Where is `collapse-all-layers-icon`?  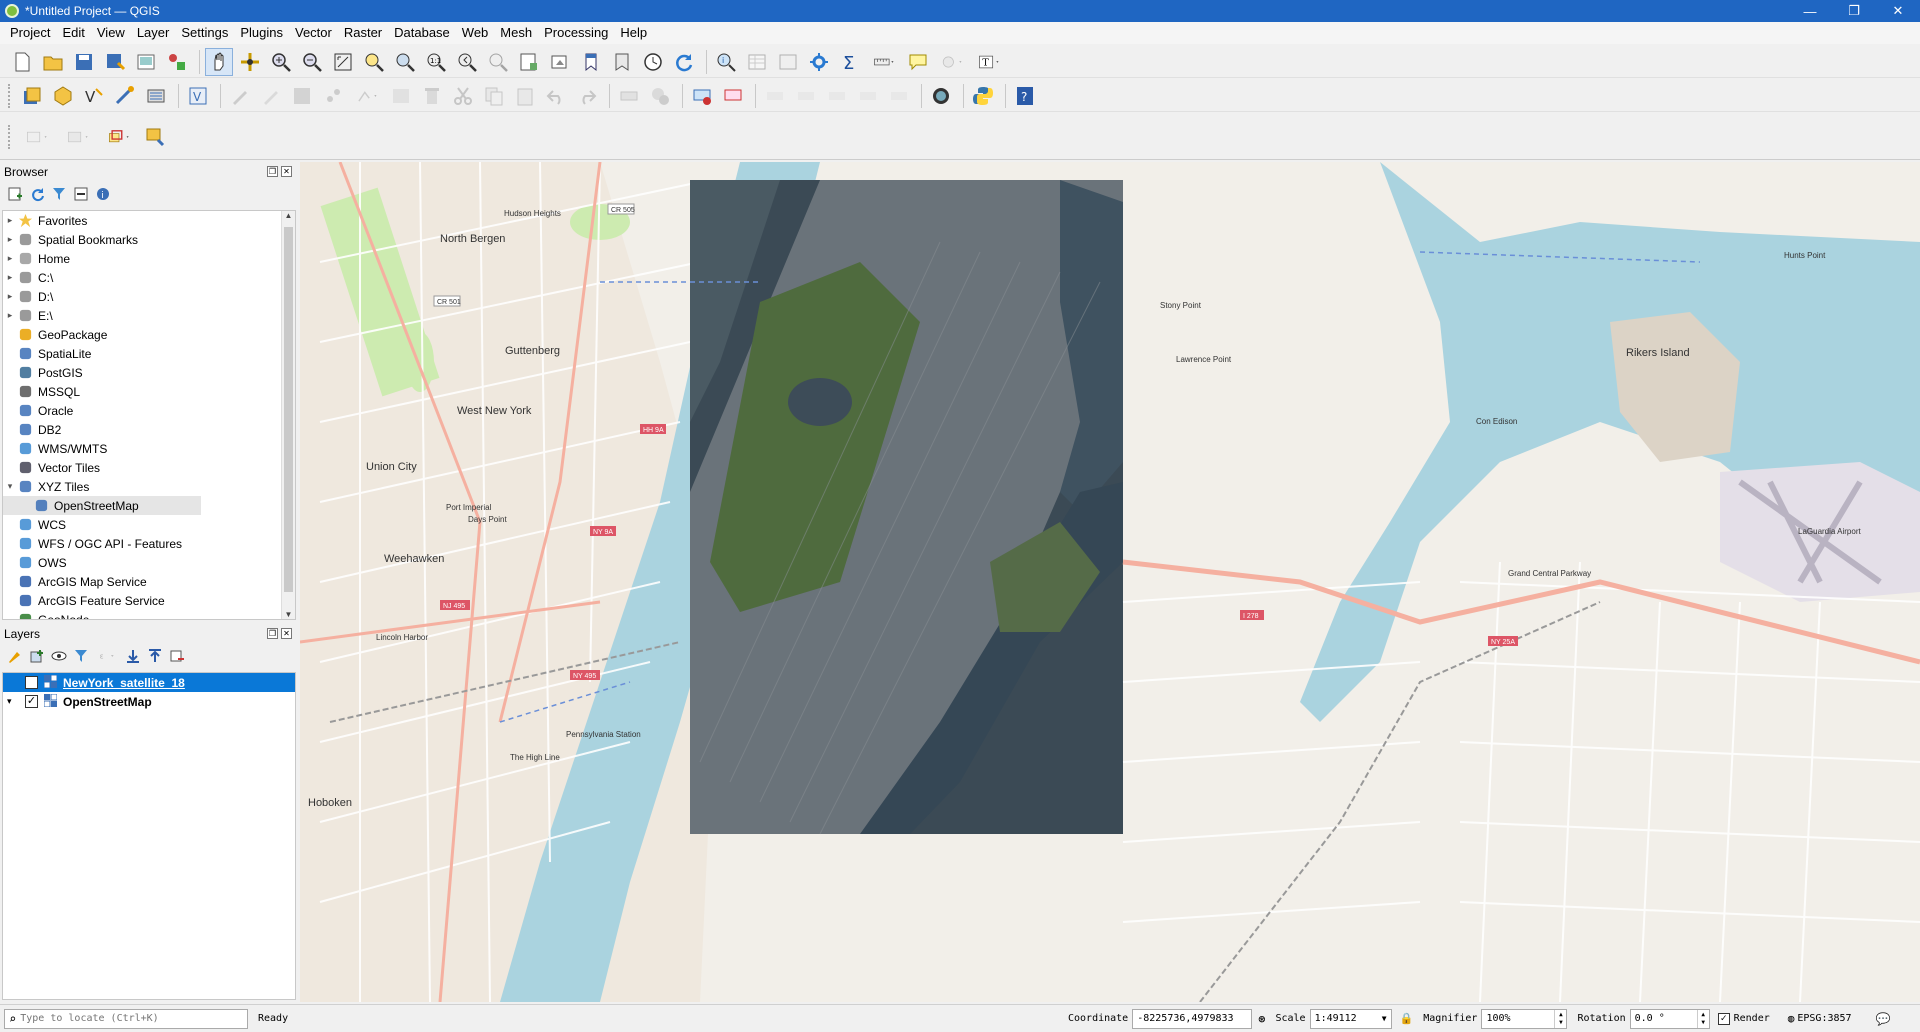
collapse-all-layers-icon is located at coordinates (155, 656).